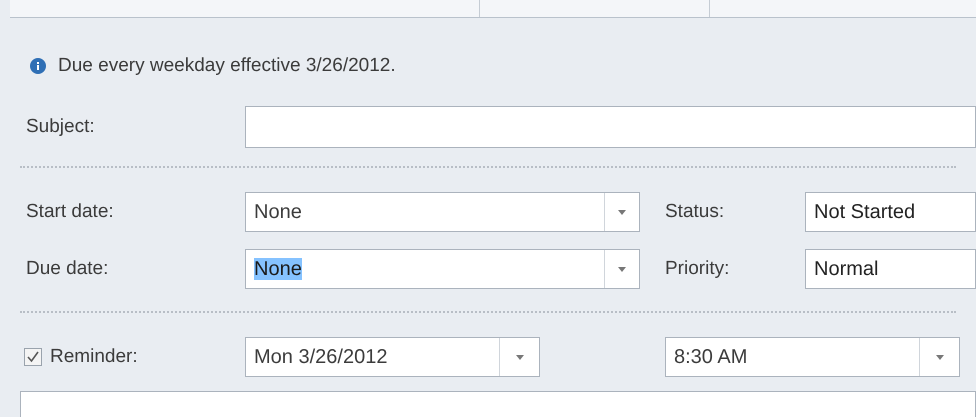 Image resolution: width=976 pixels, height=417 pixels. Describe the element at coordinates (890, 269) in the screenshot. I see `dropdown-field: Normal` at that location.